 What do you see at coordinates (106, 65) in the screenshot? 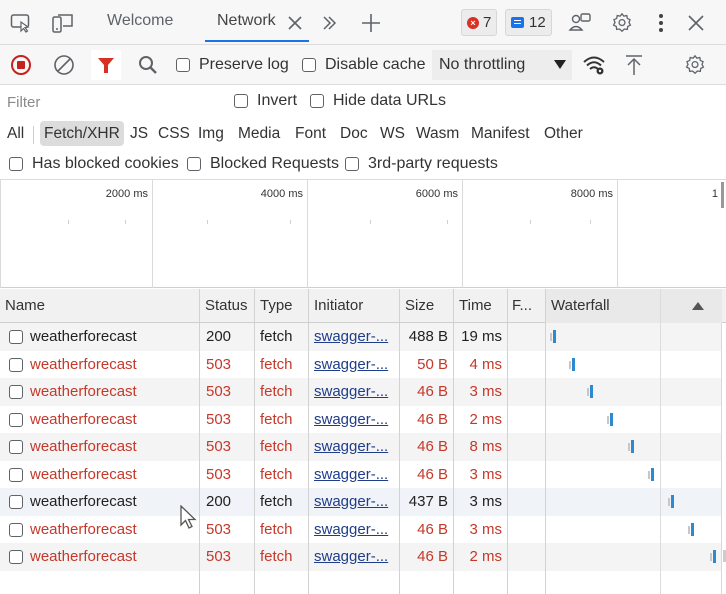
I see `filter-icon` at bounding box center [106, 65].